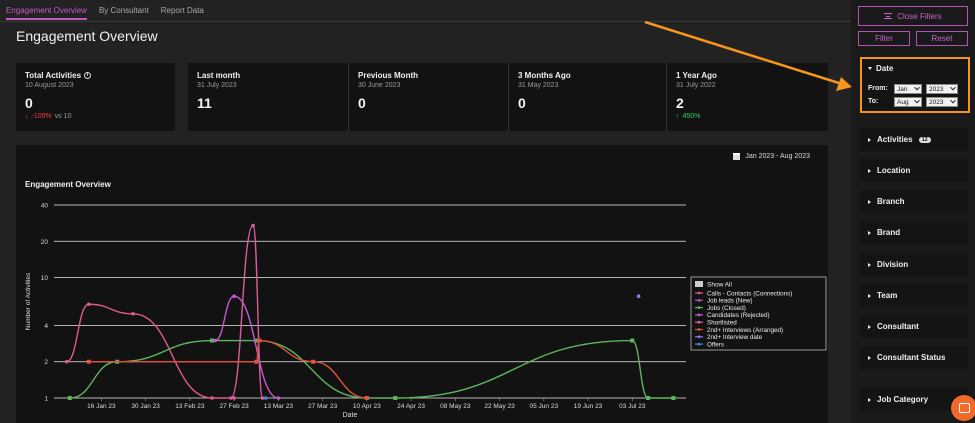 Image resolution: width=975 pixels, height=423 pixels. Describe the element at coordinates (745, 330) in the screenshot. I see `legend-item-label: 2nd+ Interviews (Arranged)` at that location.